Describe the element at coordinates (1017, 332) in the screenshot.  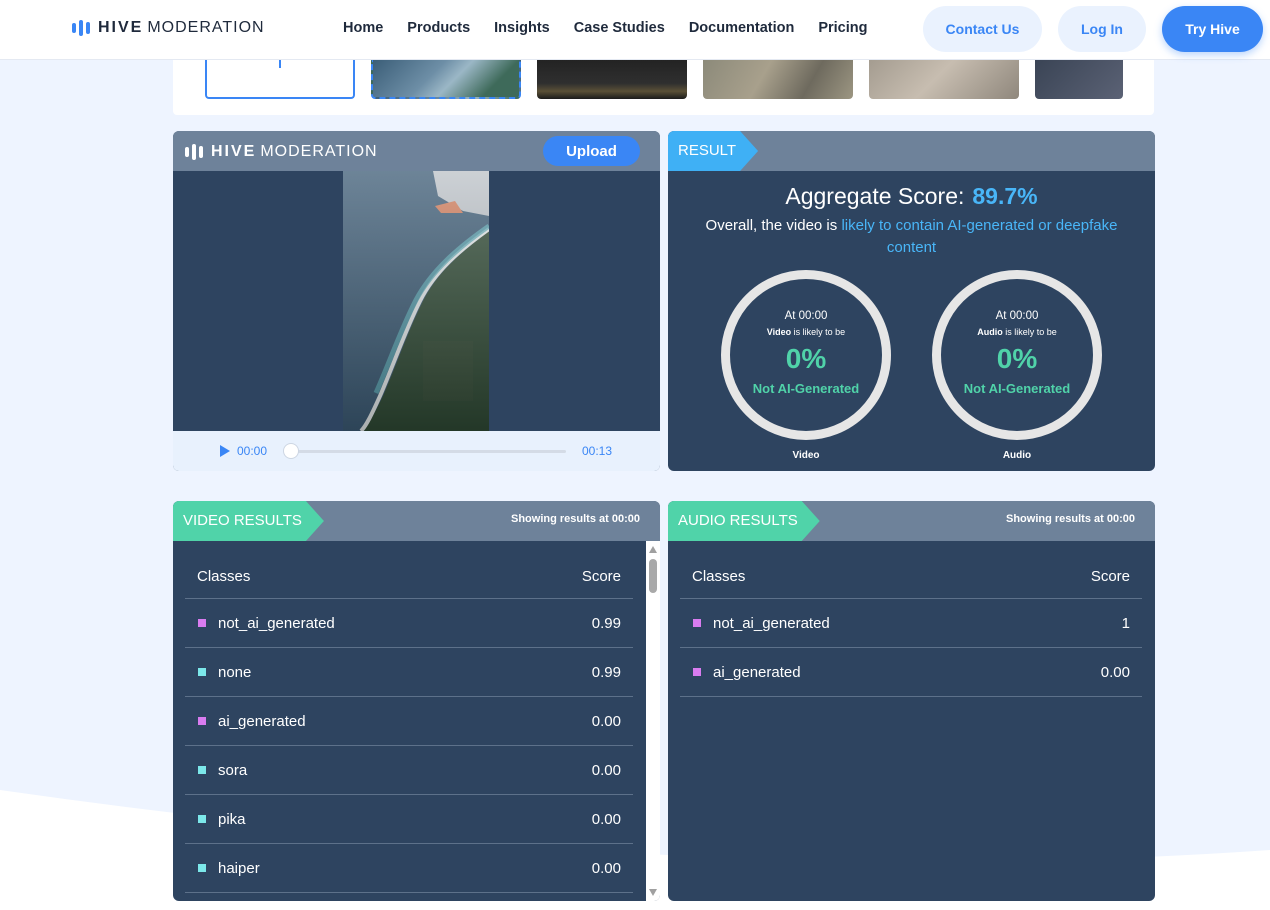
I see `audio-gauge-likely: Audio is likely to be` at that location.